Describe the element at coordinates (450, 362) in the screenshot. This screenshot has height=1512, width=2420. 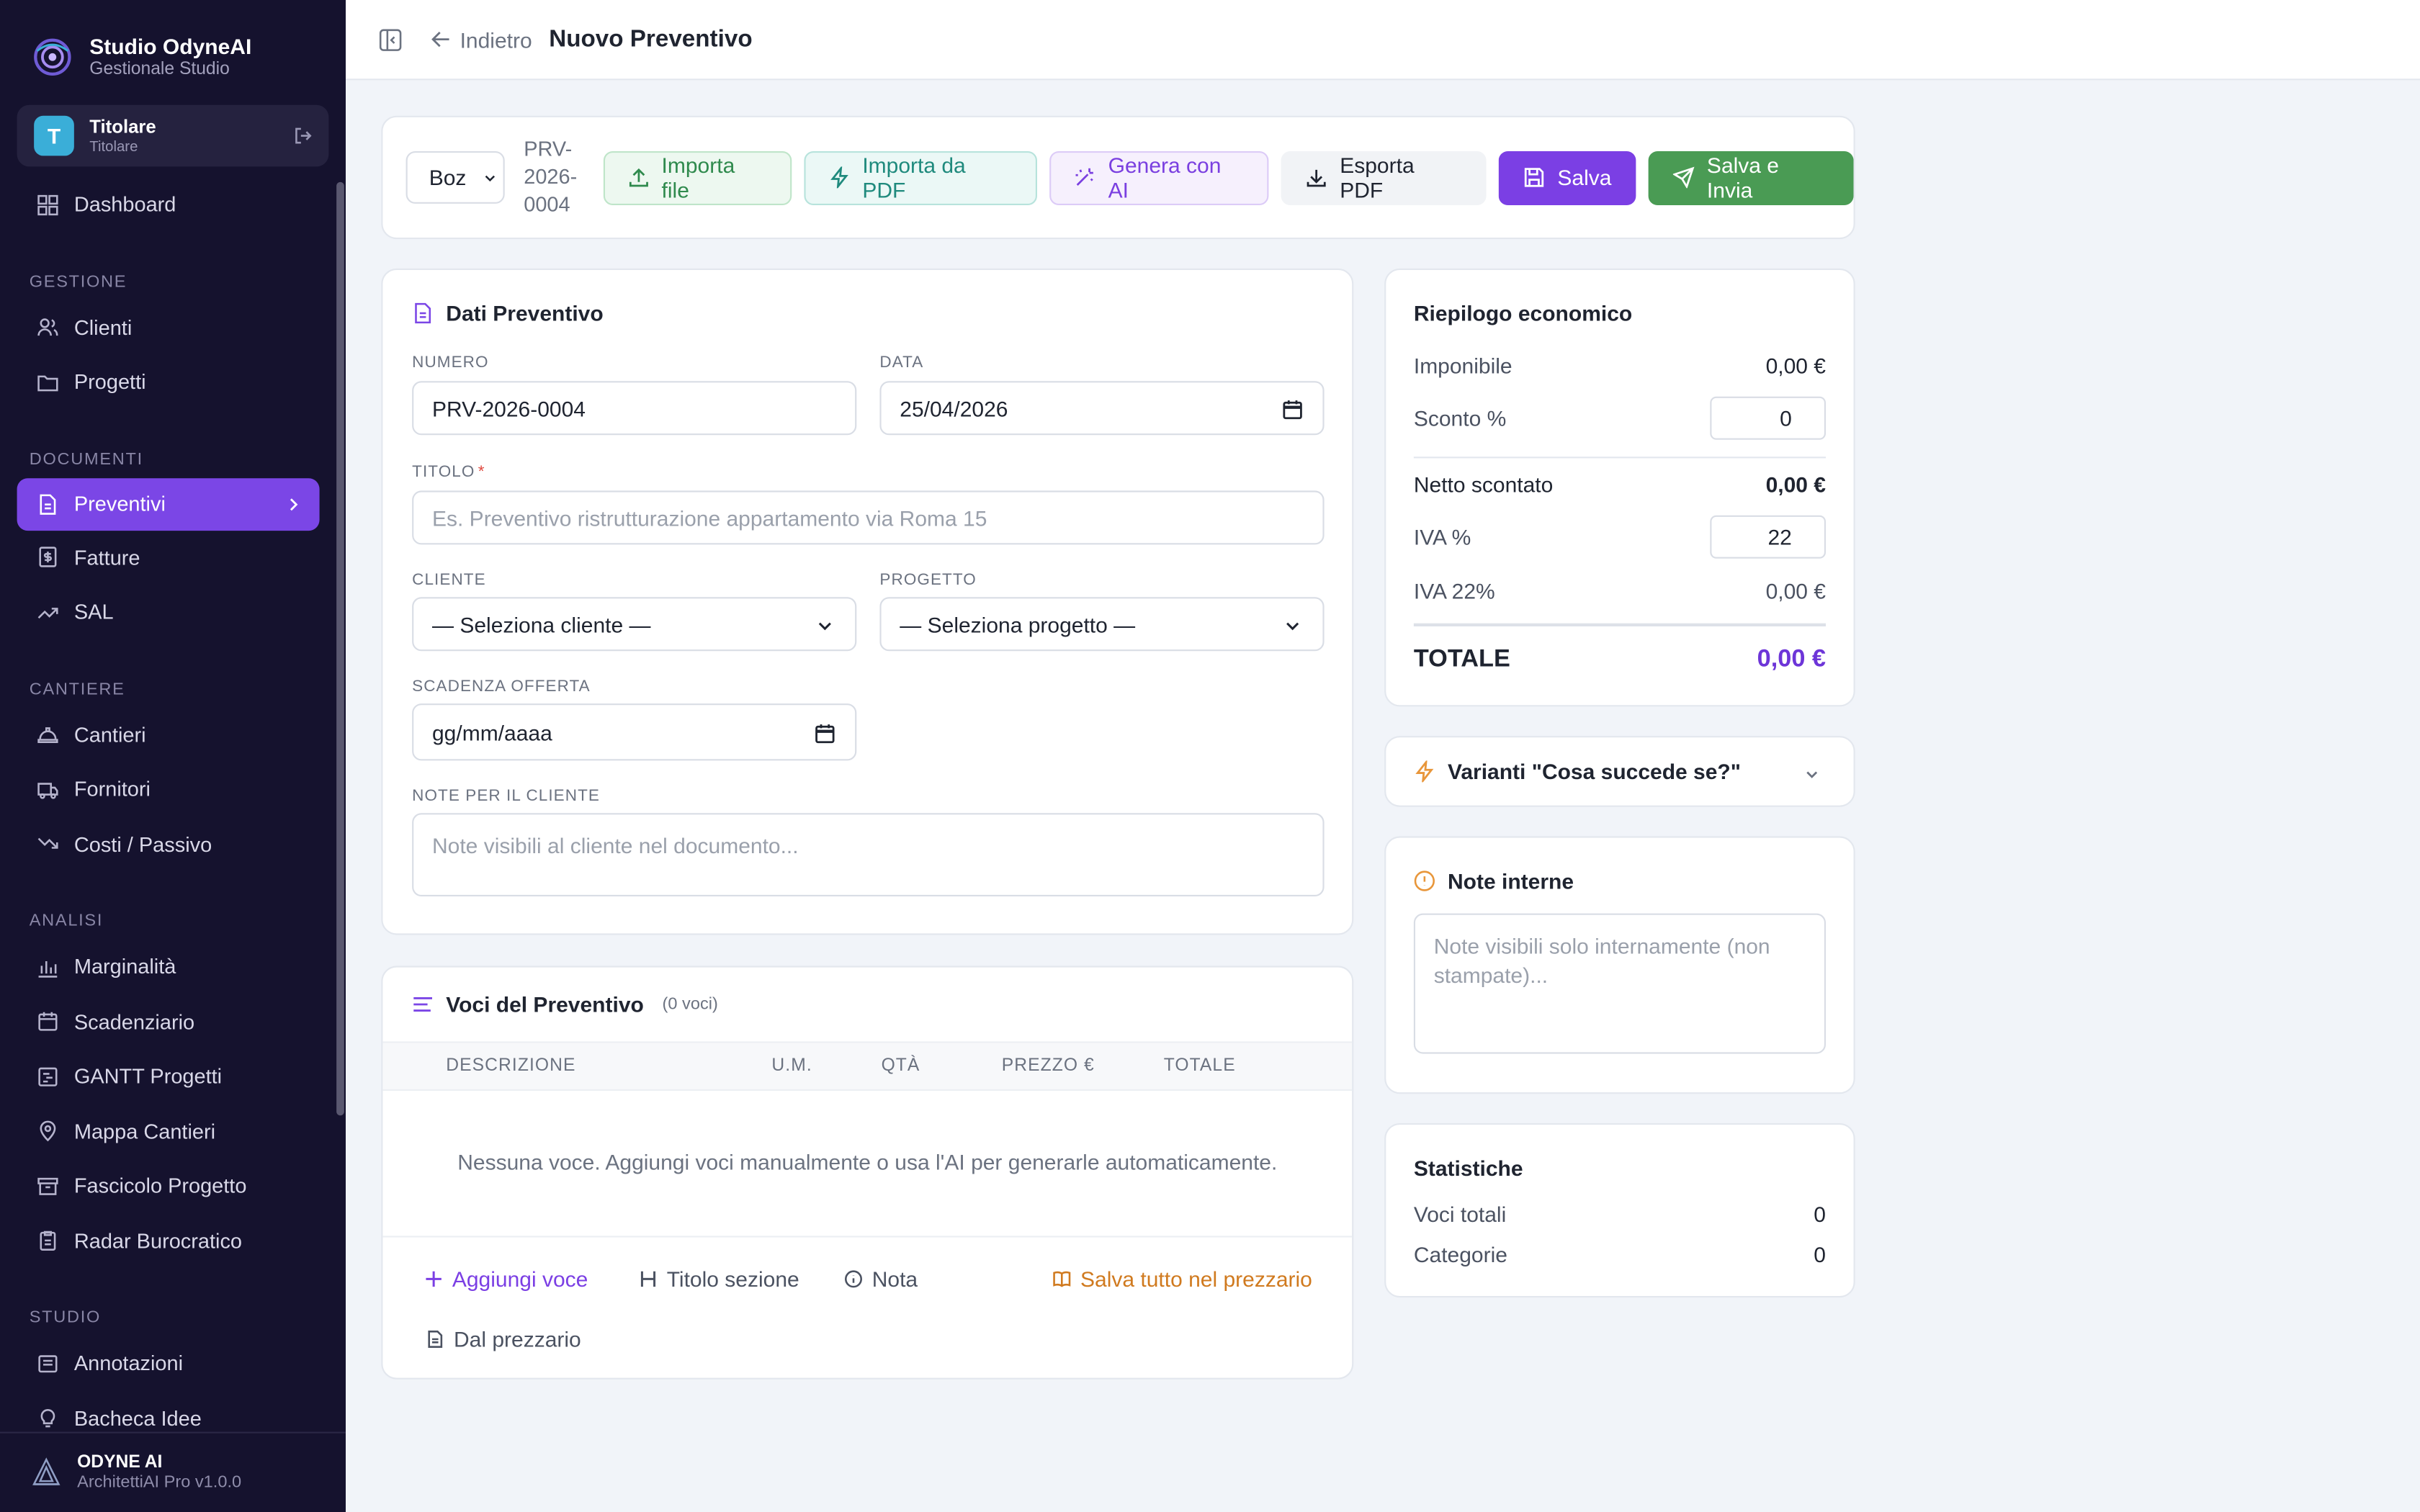
I see `numero-label: NUMERO` at that location.